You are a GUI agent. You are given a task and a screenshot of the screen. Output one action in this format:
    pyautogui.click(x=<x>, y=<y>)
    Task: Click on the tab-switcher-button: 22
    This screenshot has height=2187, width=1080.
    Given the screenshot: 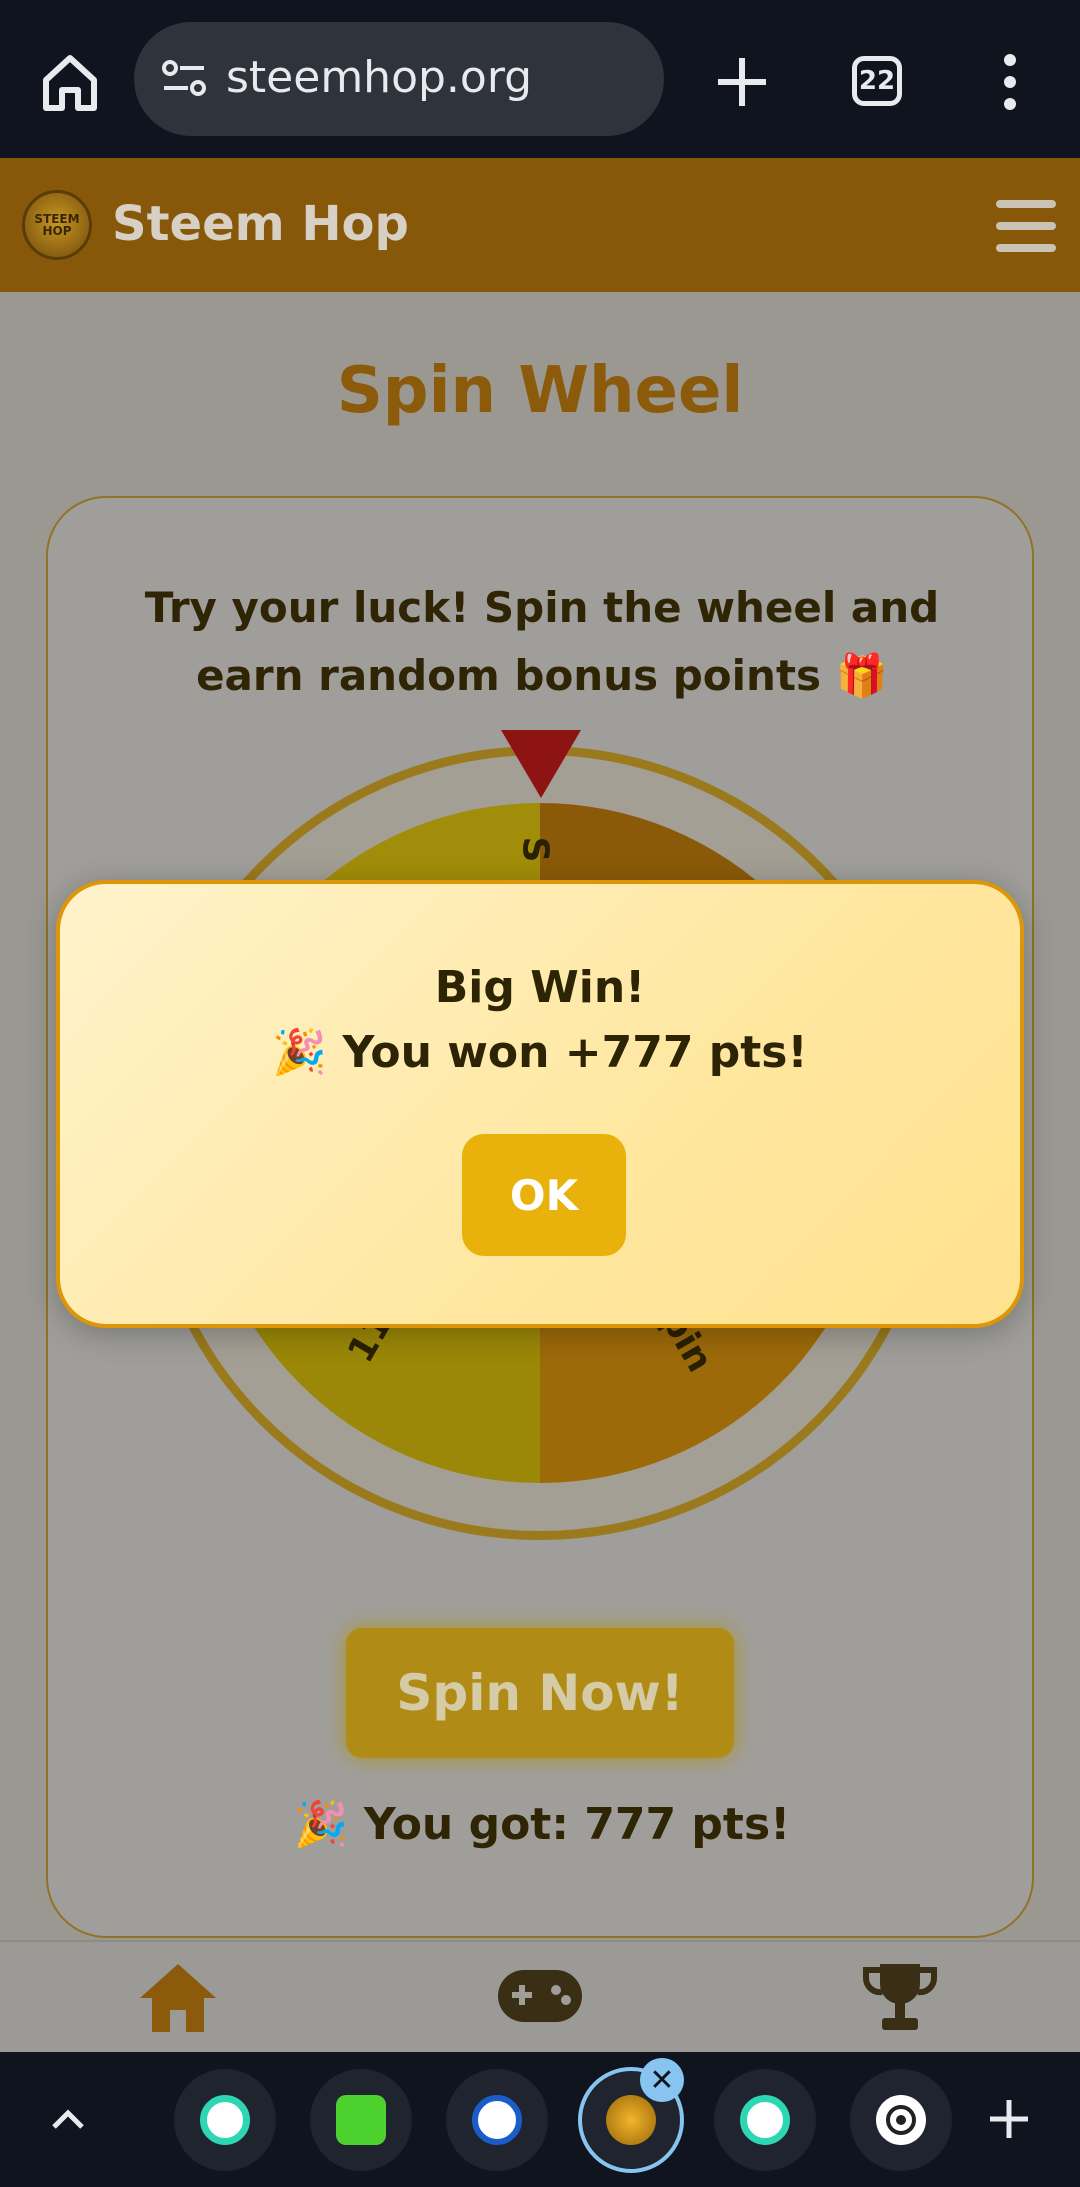 What is the action you would take?
    pyautogui.click(x=877, y=81)
    